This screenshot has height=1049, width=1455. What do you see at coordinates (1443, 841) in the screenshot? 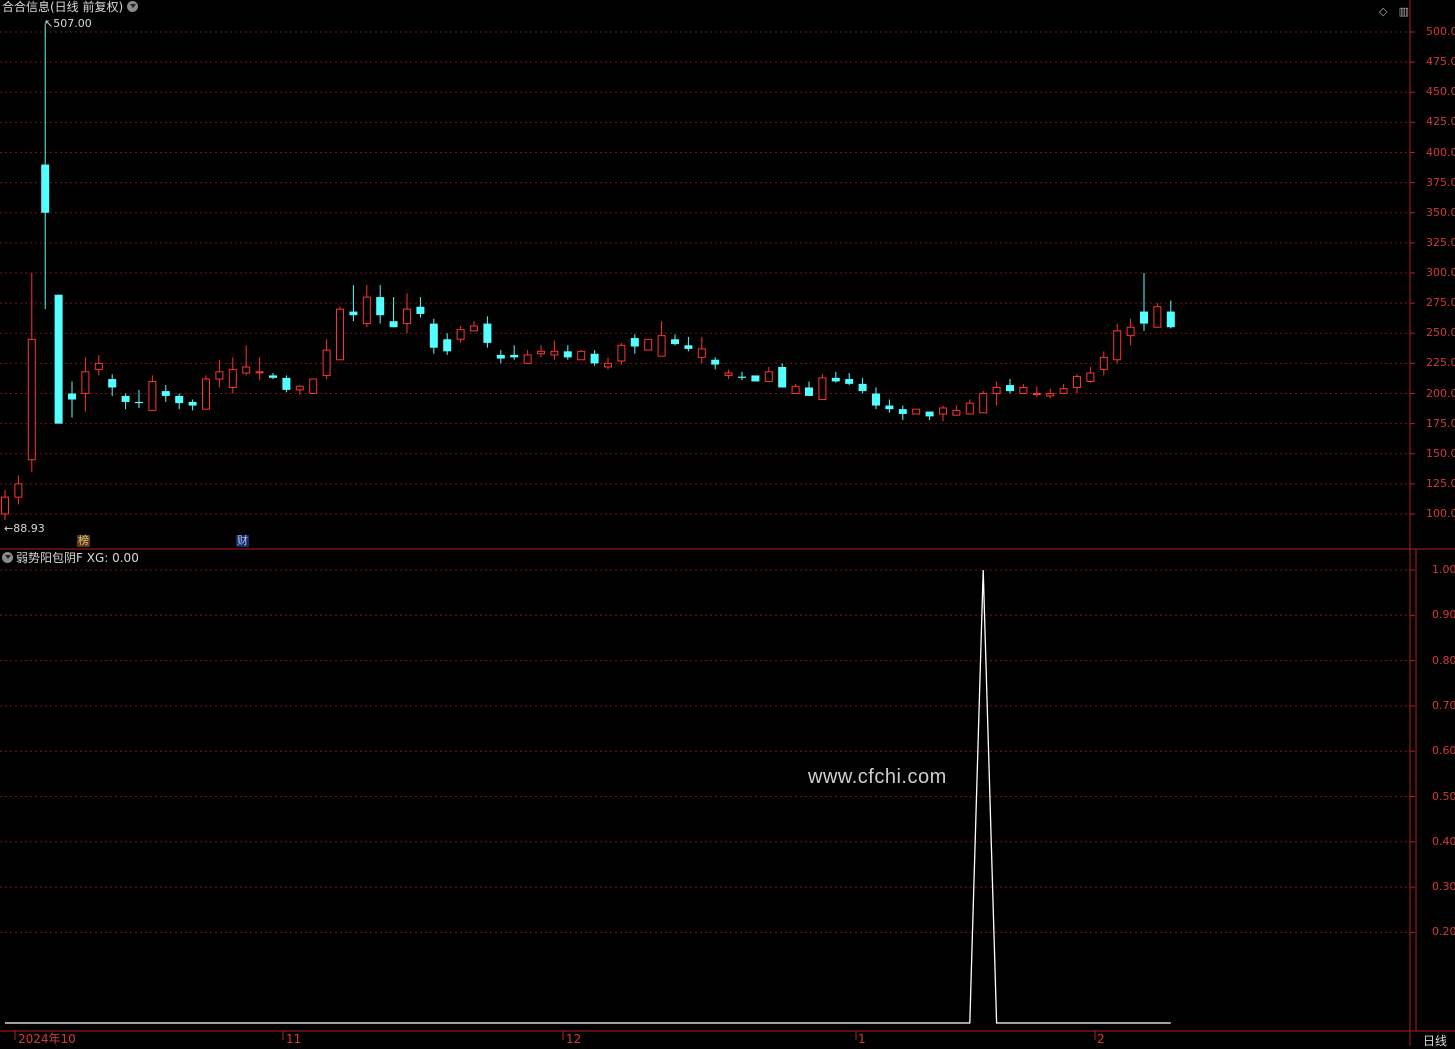
I see `indicator-y-label: 0.40` at bounding box center [1443, 841].